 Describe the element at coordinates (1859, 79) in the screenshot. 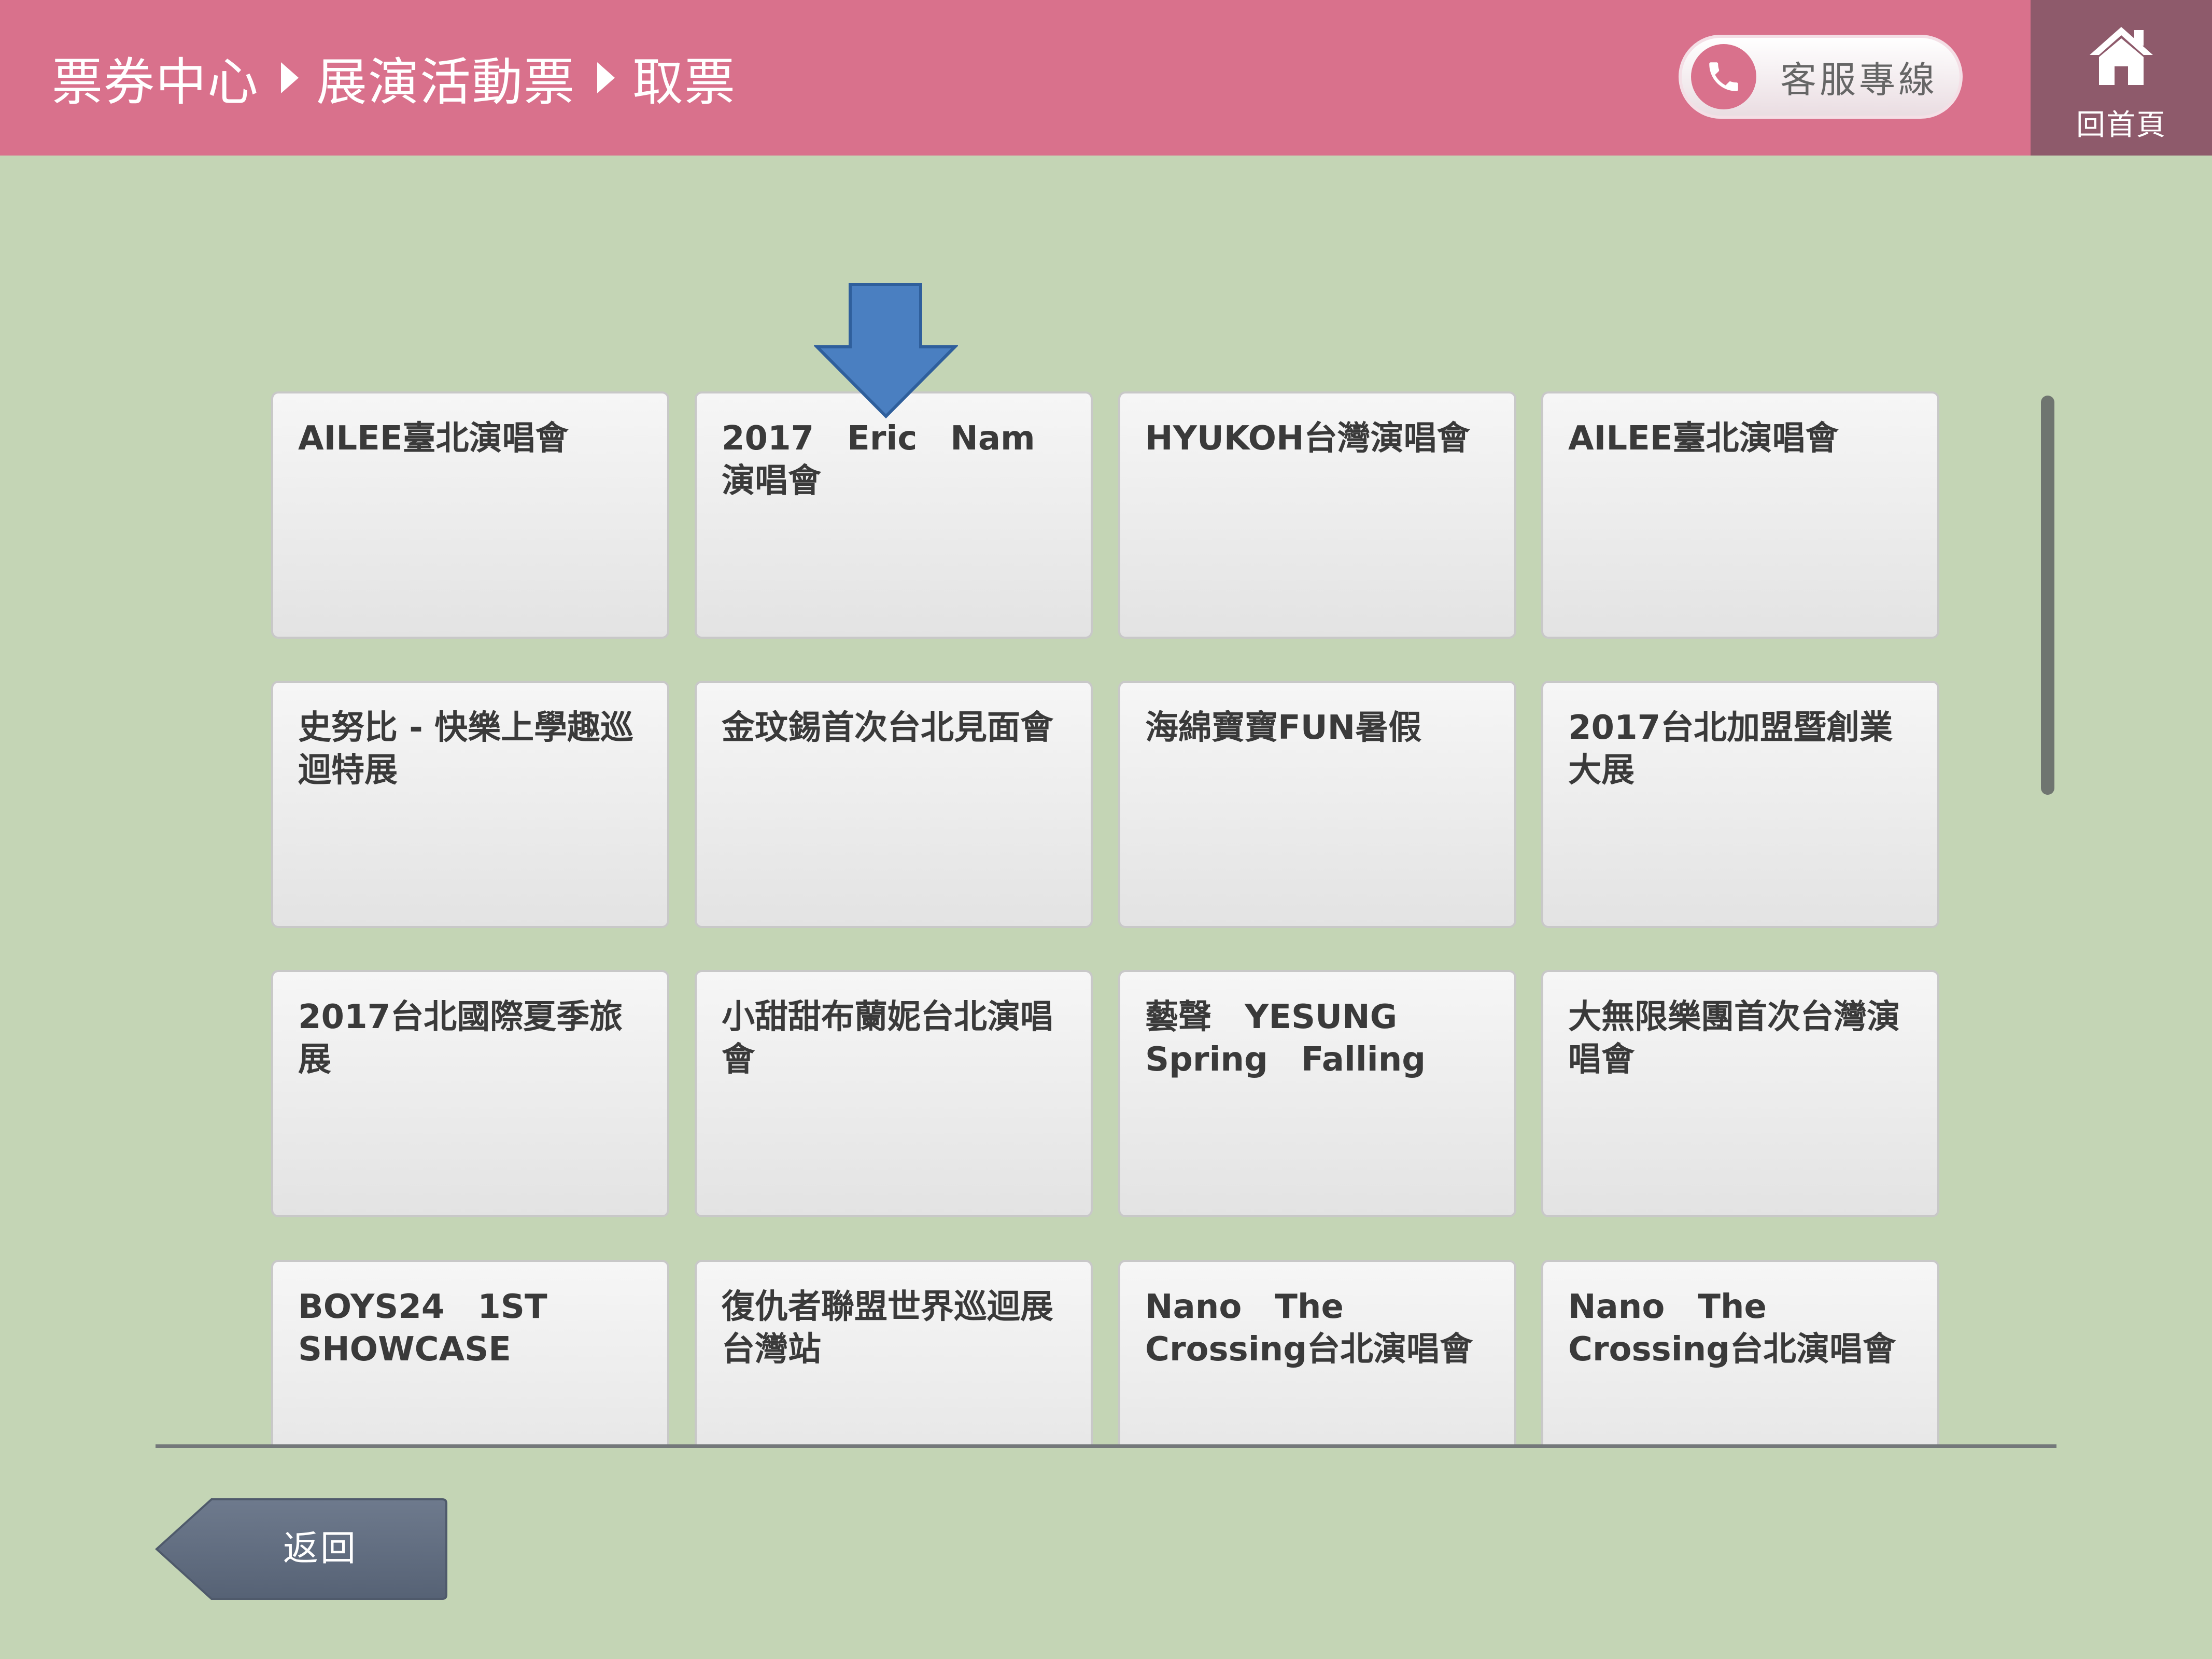

I see `customer-service-label: 客服專線` at that location.